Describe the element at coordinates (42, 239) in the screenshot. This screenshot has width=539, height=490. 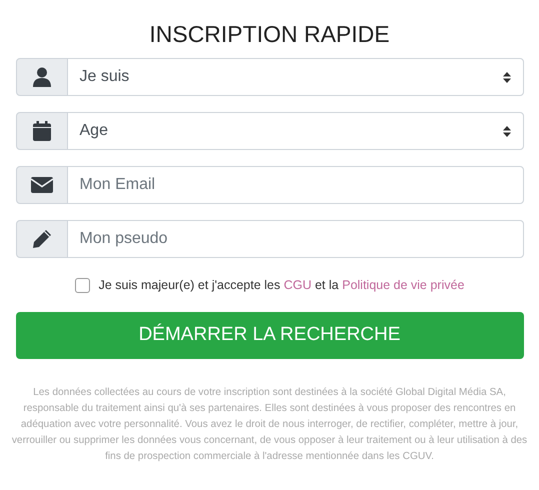
I see `pencil-icon` at that location.